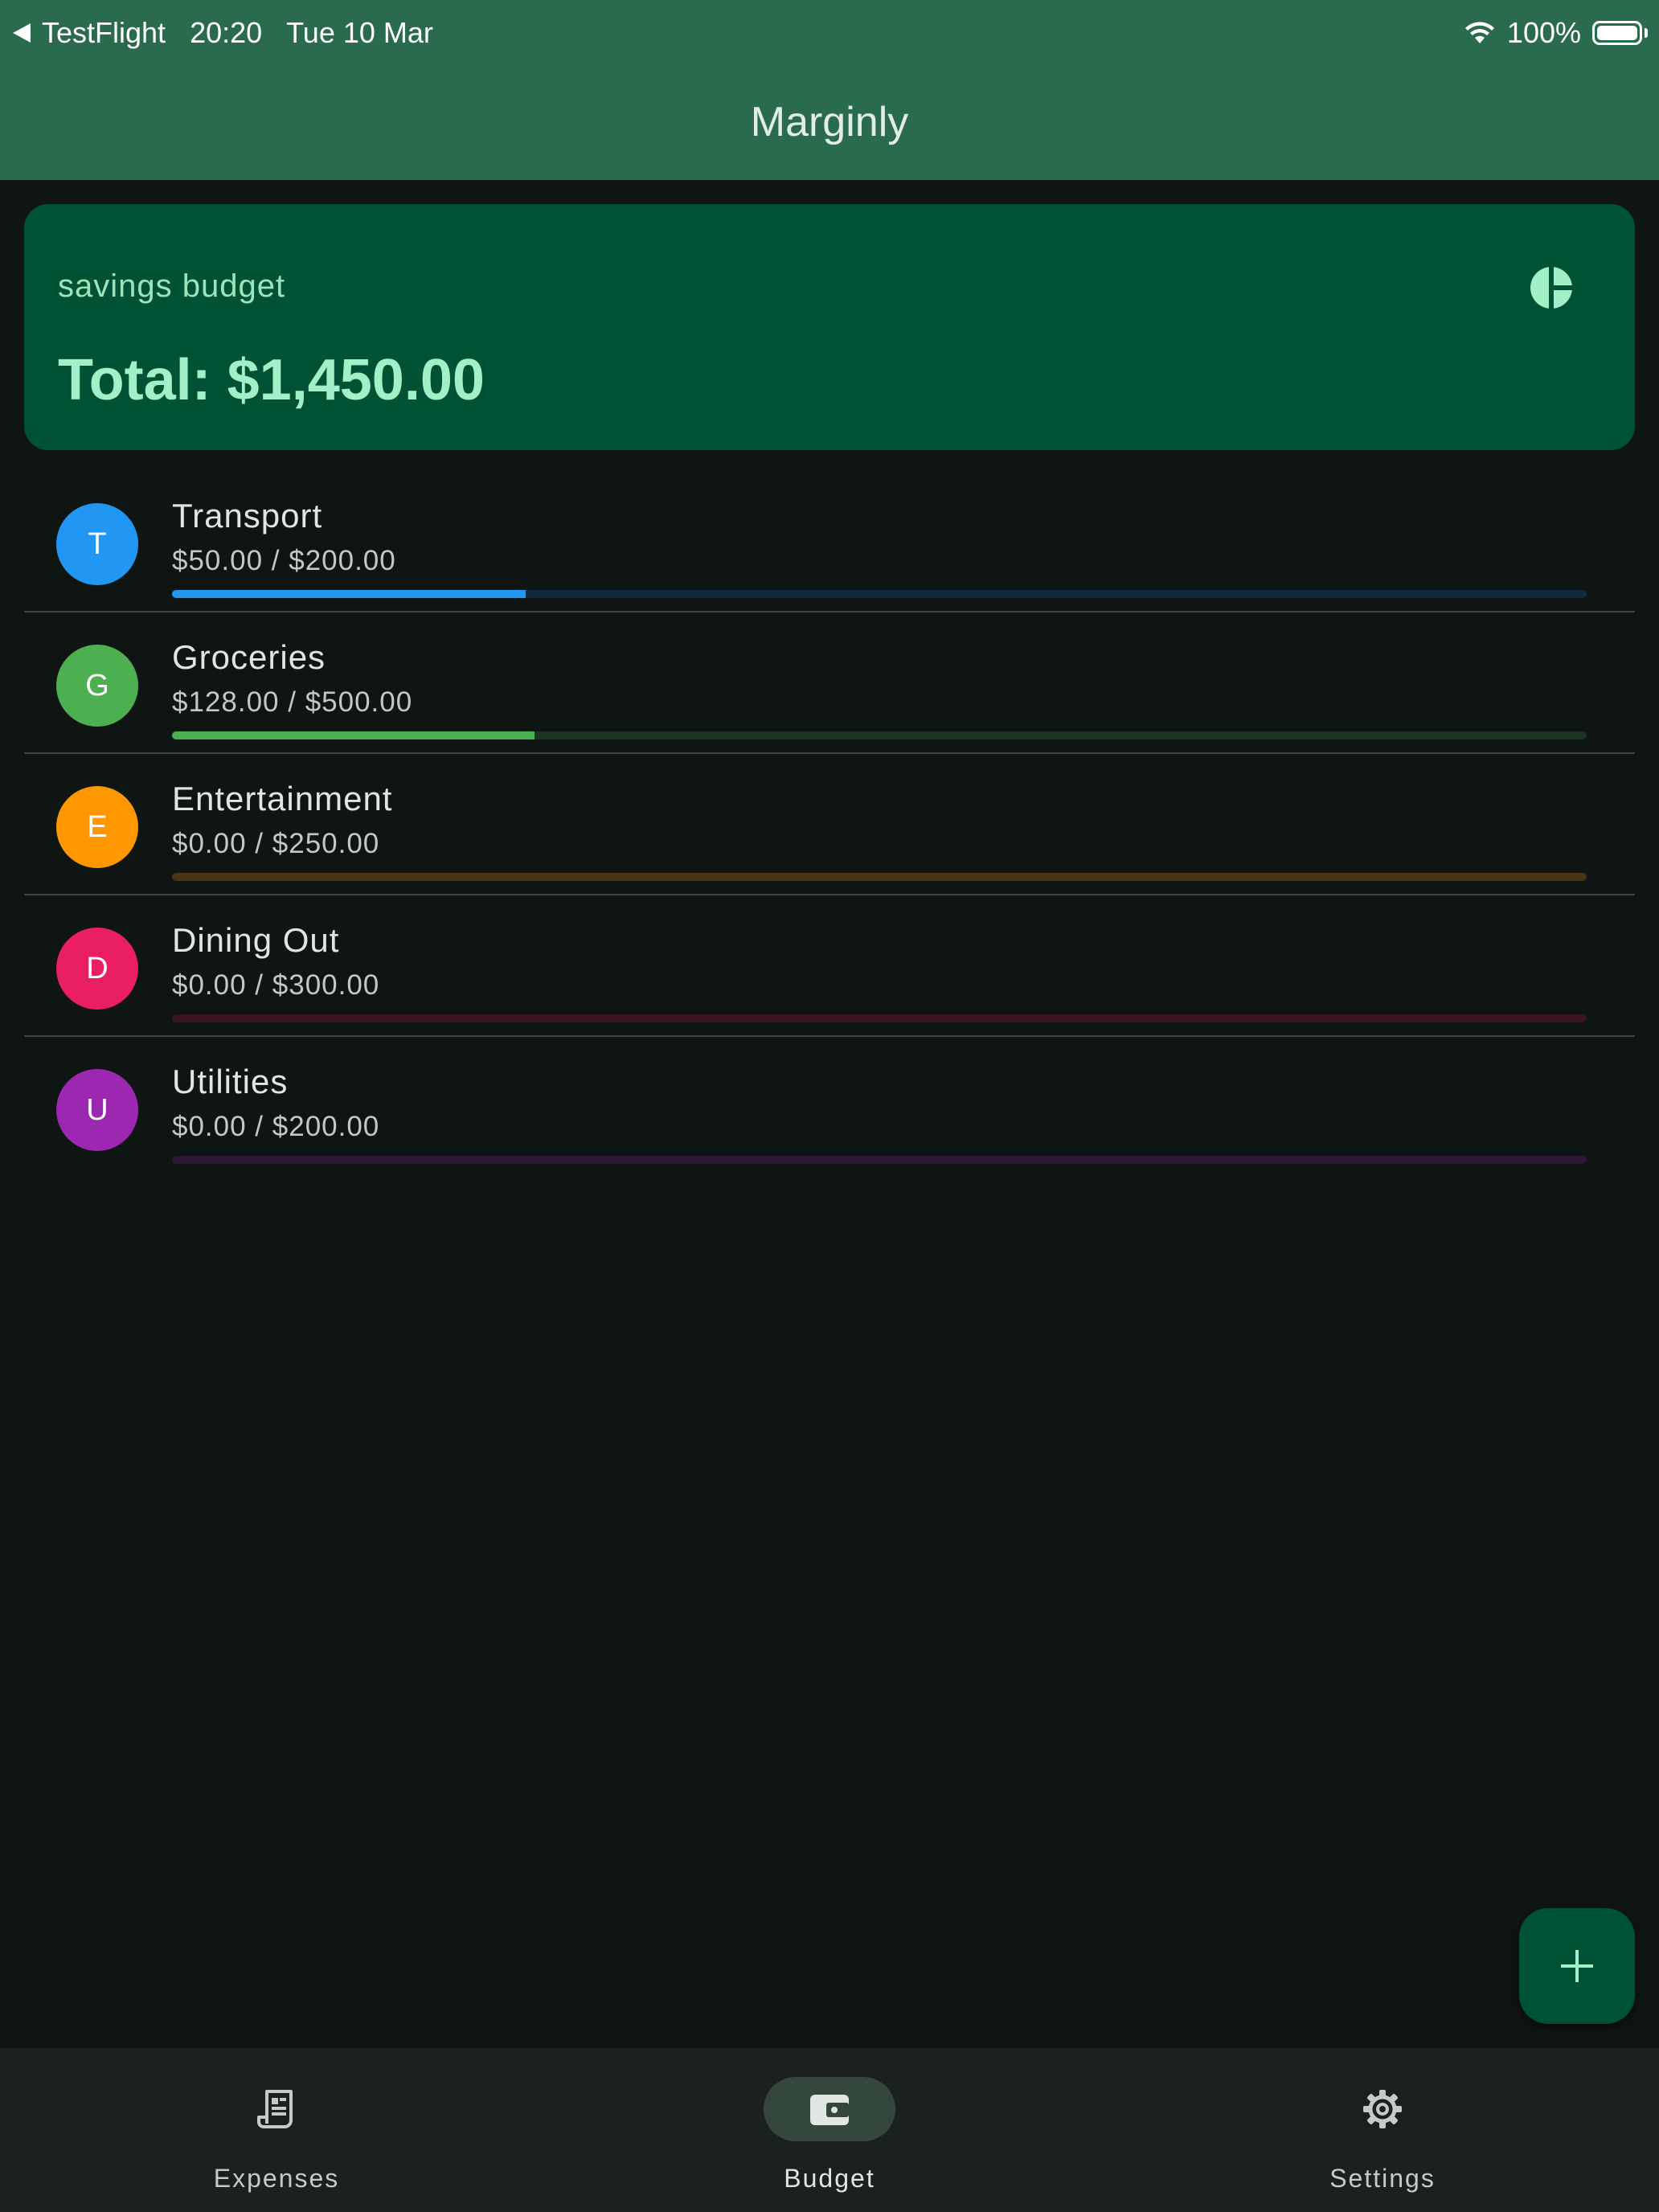 This screenshot has width=1659, height=2212. What do you see at coordinates (276, 843) in the screenshot?
I see `category-amount: $0.00 / $250.00` at bounding box center [276, 843].